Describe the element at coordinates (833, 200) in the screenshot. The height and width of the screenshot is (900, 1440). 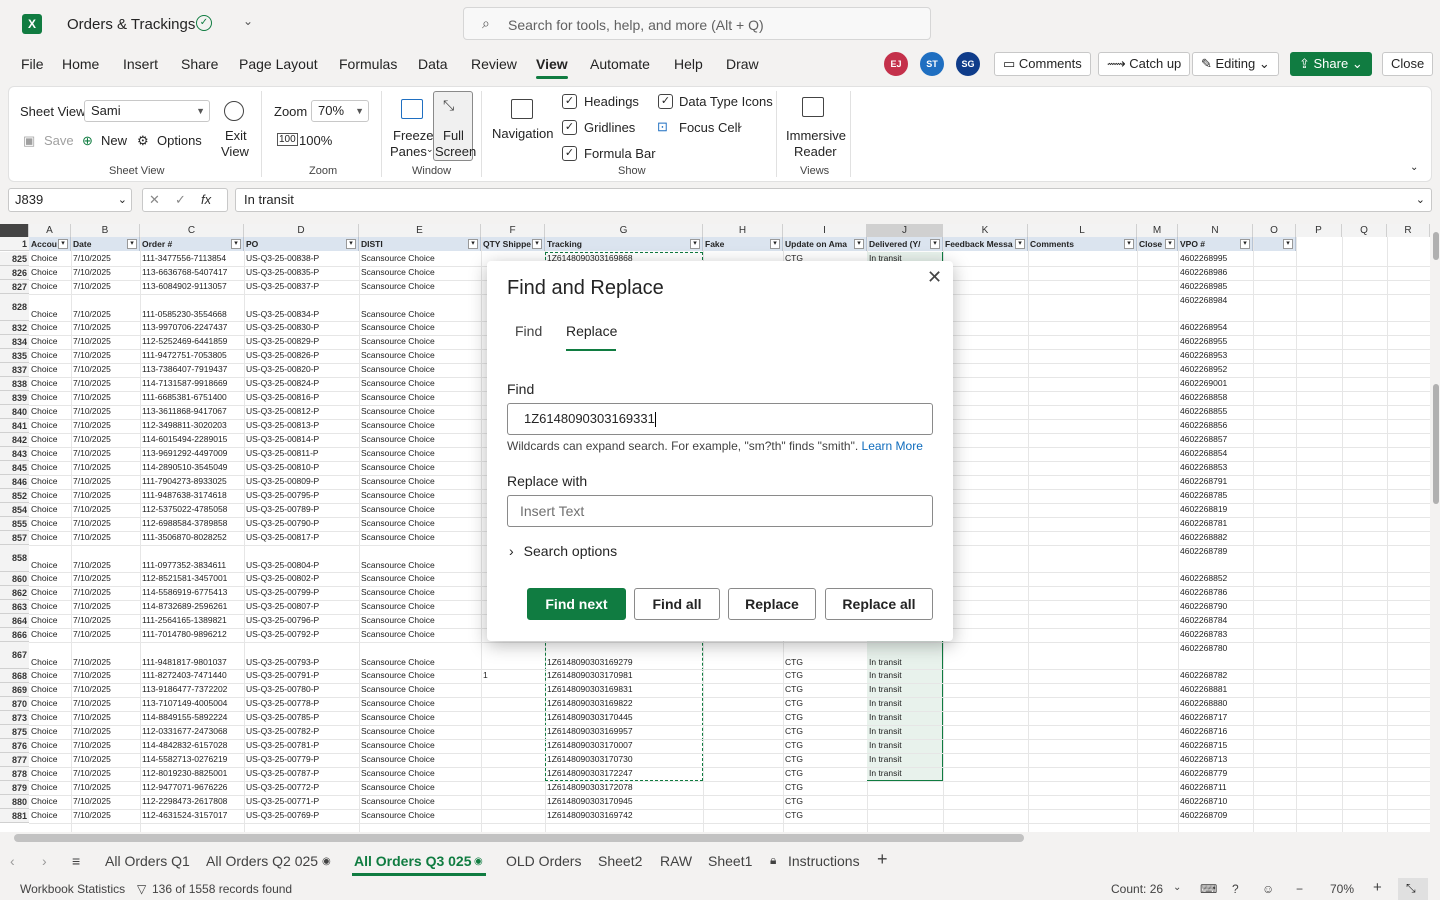
I see `formula-input: In transit ⌄` at that location.